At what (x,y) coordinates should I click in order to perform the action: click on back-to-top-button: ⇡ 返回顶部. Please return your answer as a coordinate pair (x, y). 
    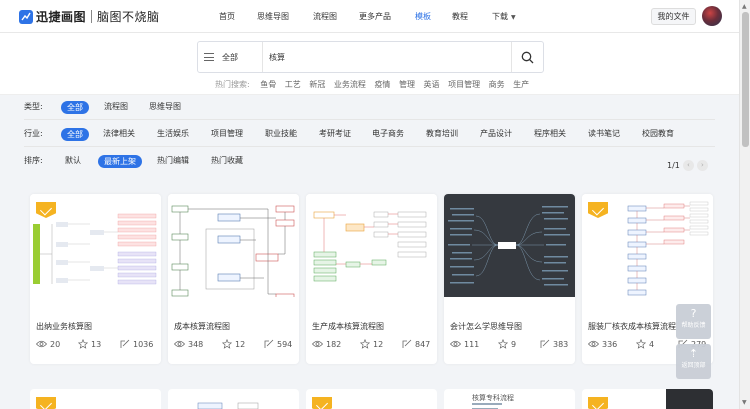
    Looking at the image, I should click on (693, 361).